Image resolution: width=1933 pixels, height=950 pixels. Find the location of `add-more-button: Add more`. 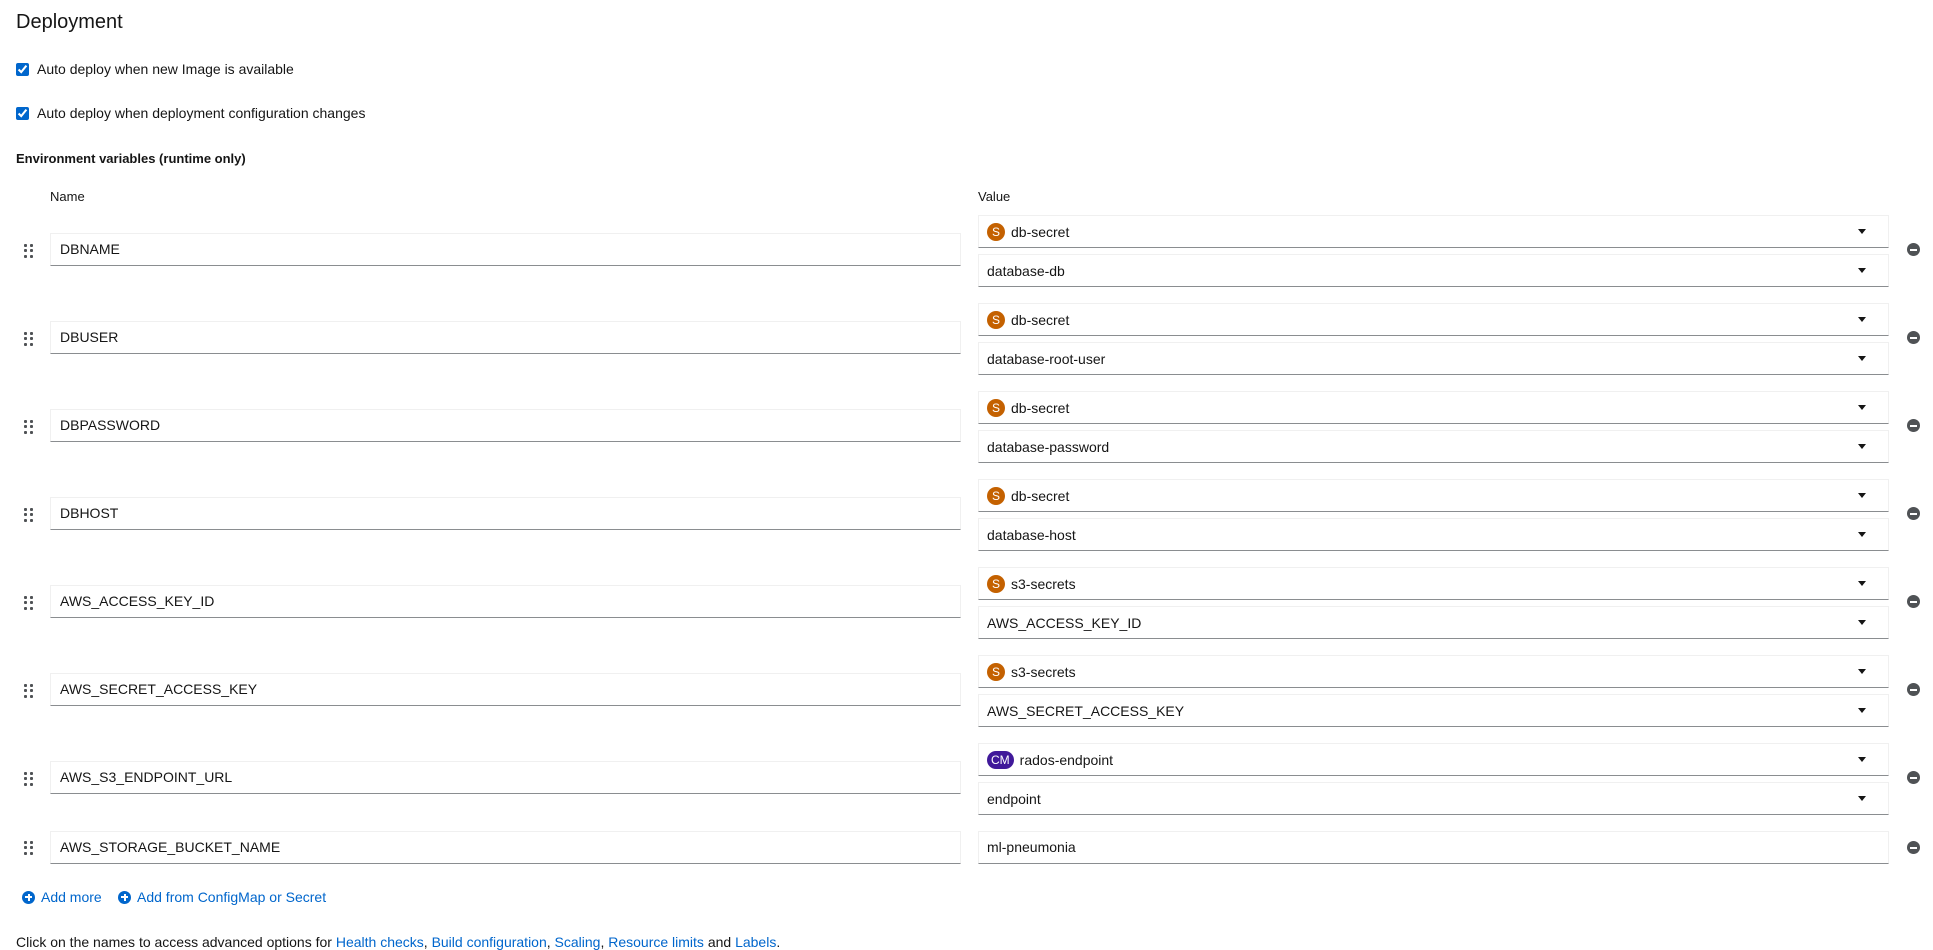

add-more-button: Add more is located at coordinates (62, 897).